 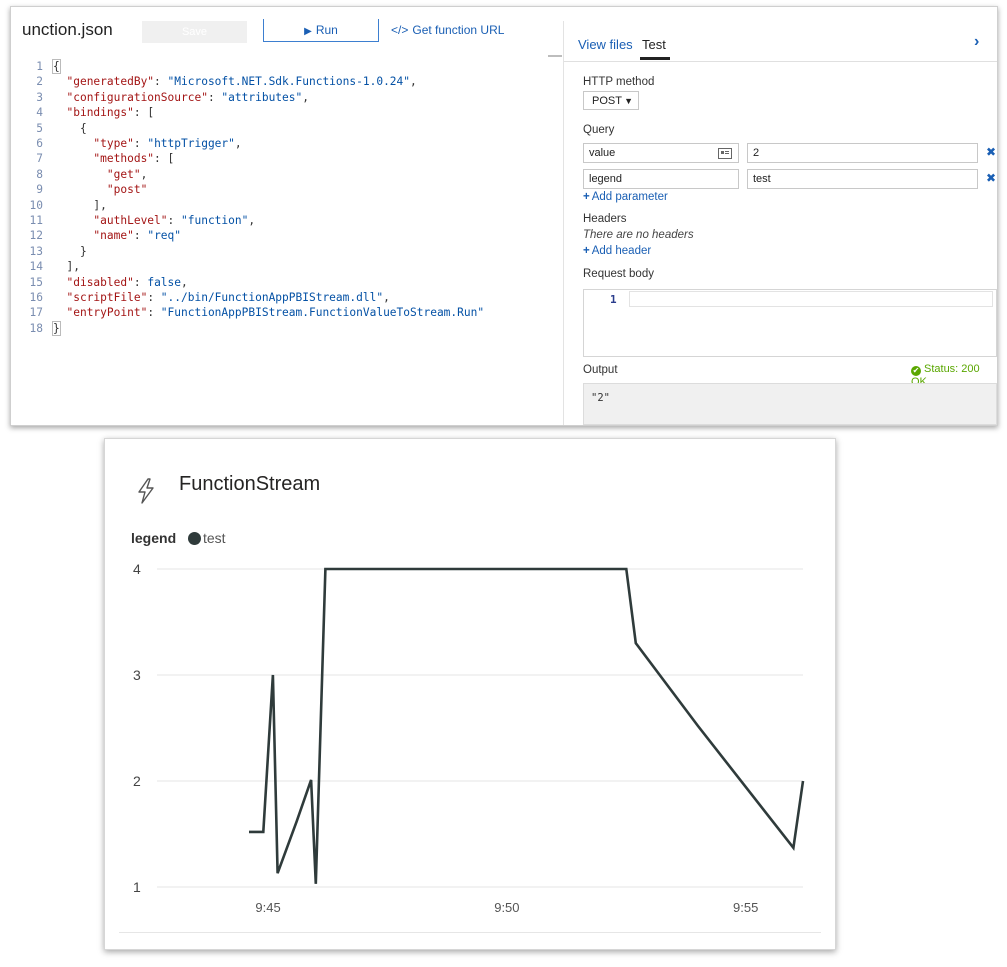 What do you see at coordinates (36, 282) in the screenshot?
I see `line-number: 15` at bounding box center [36, 282].